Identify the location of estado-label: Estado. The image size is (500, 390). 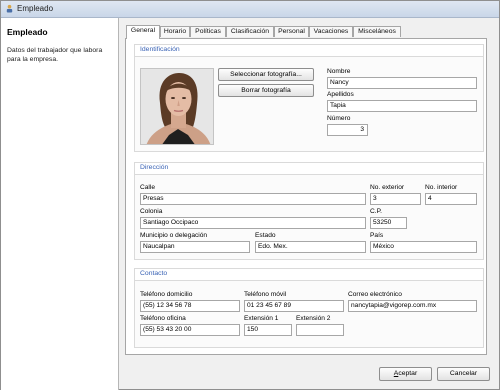
(265, 235).